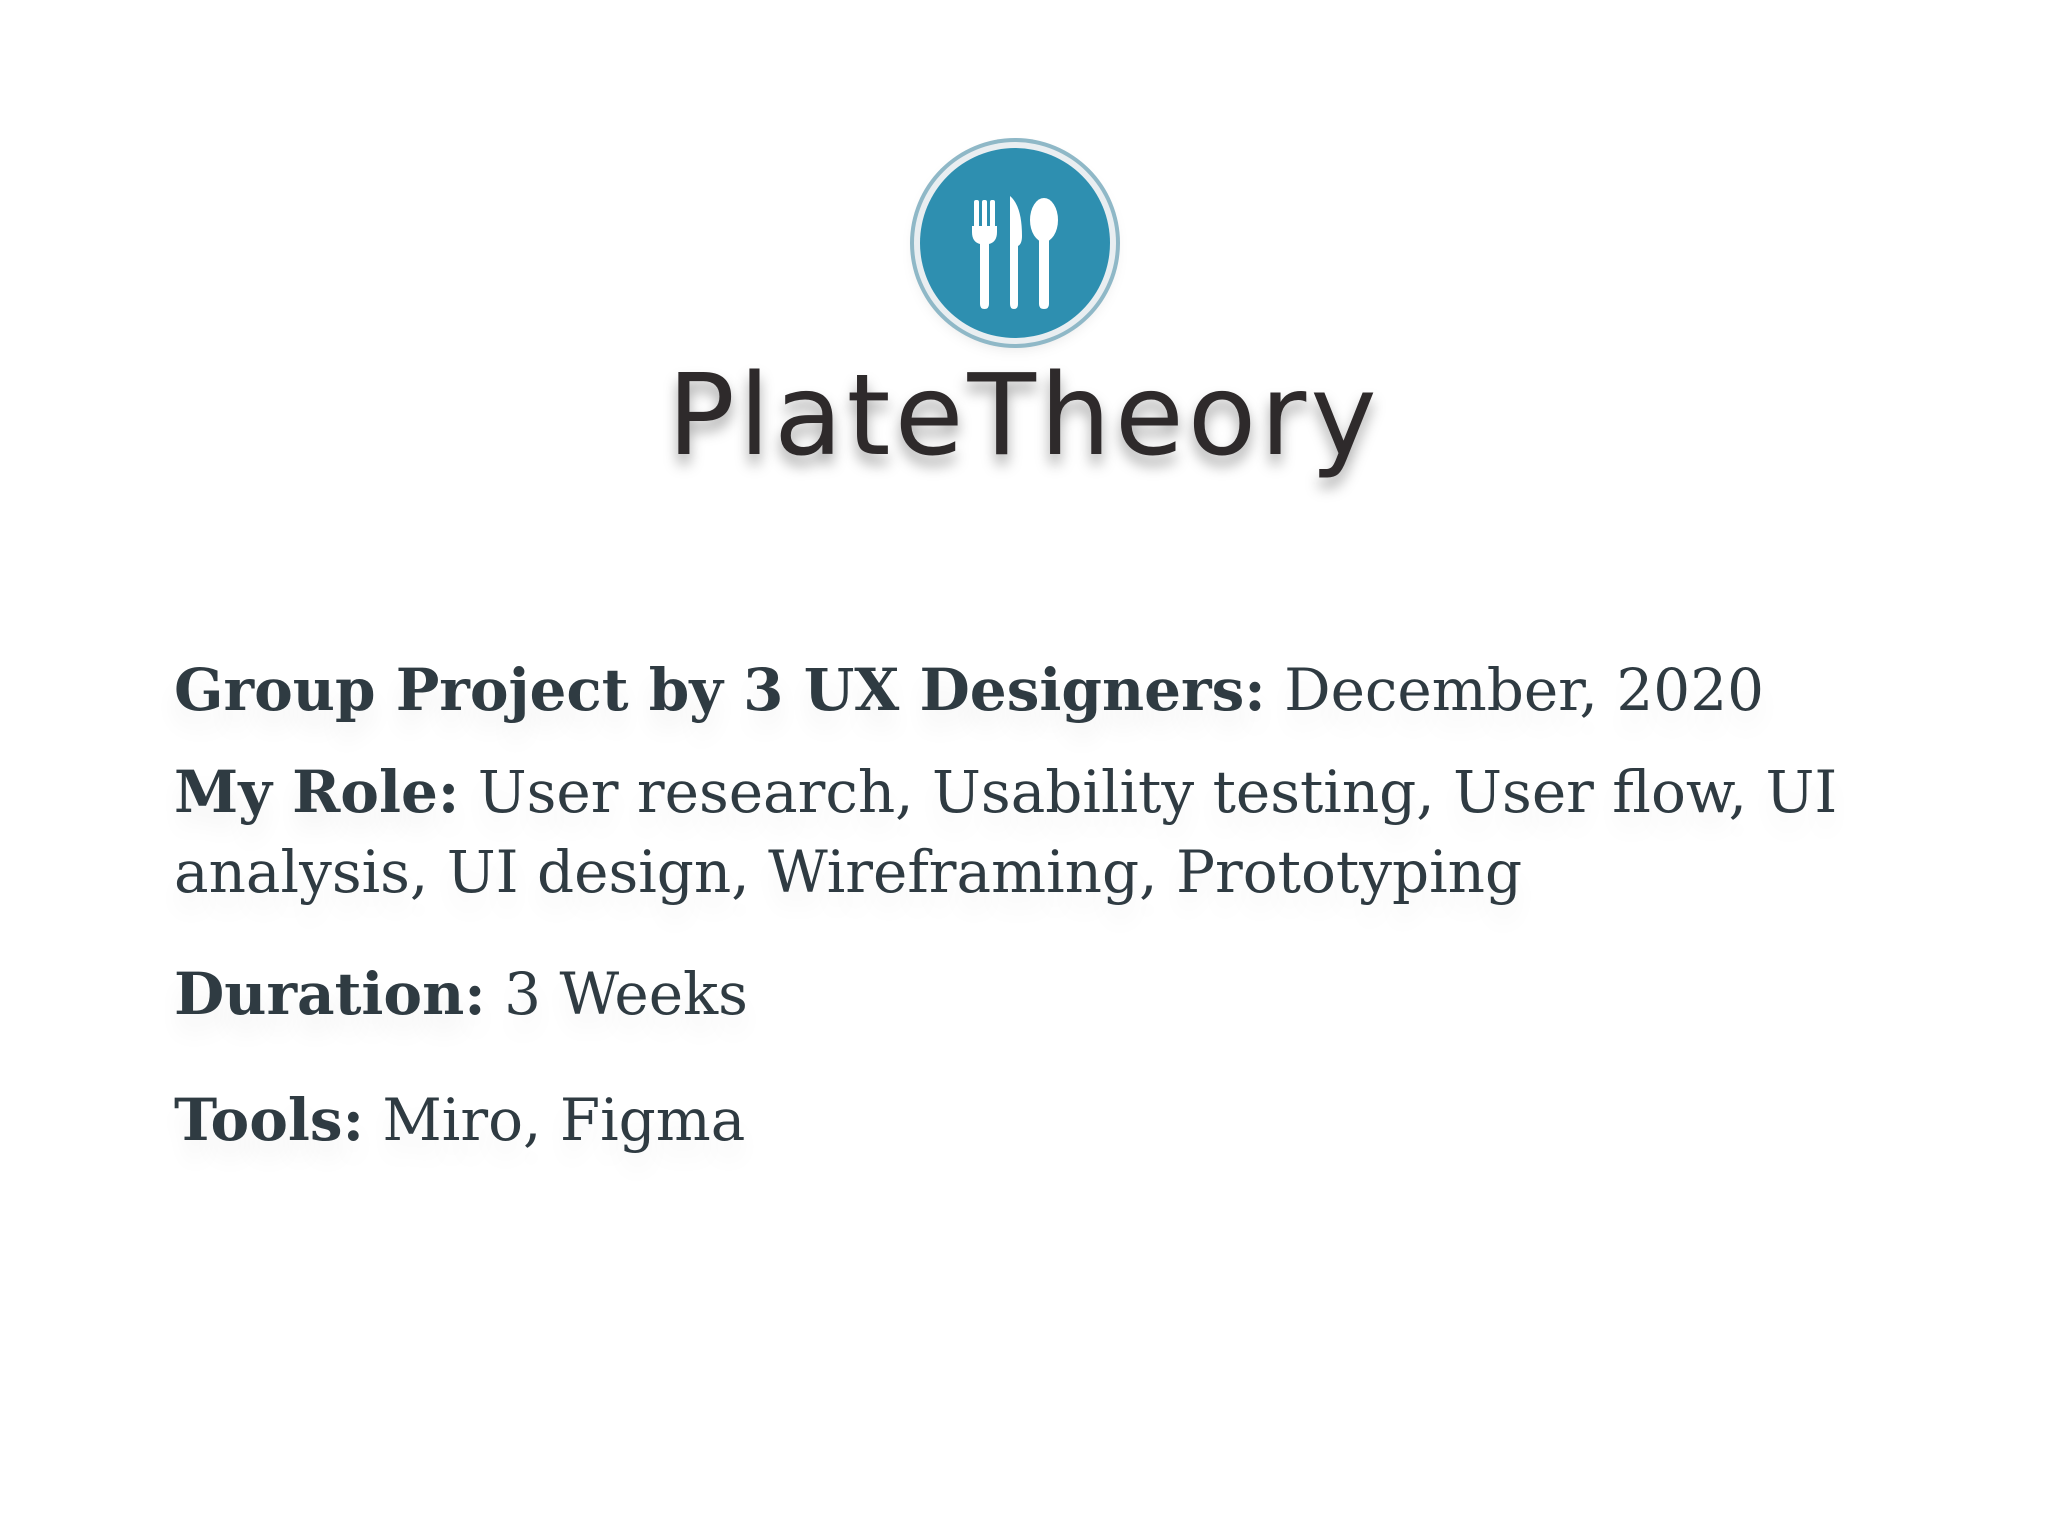  Describe the element at coordinates (1024, 416) in the screenshot. I see `logo-wordmark: PlateTheory` at that location.